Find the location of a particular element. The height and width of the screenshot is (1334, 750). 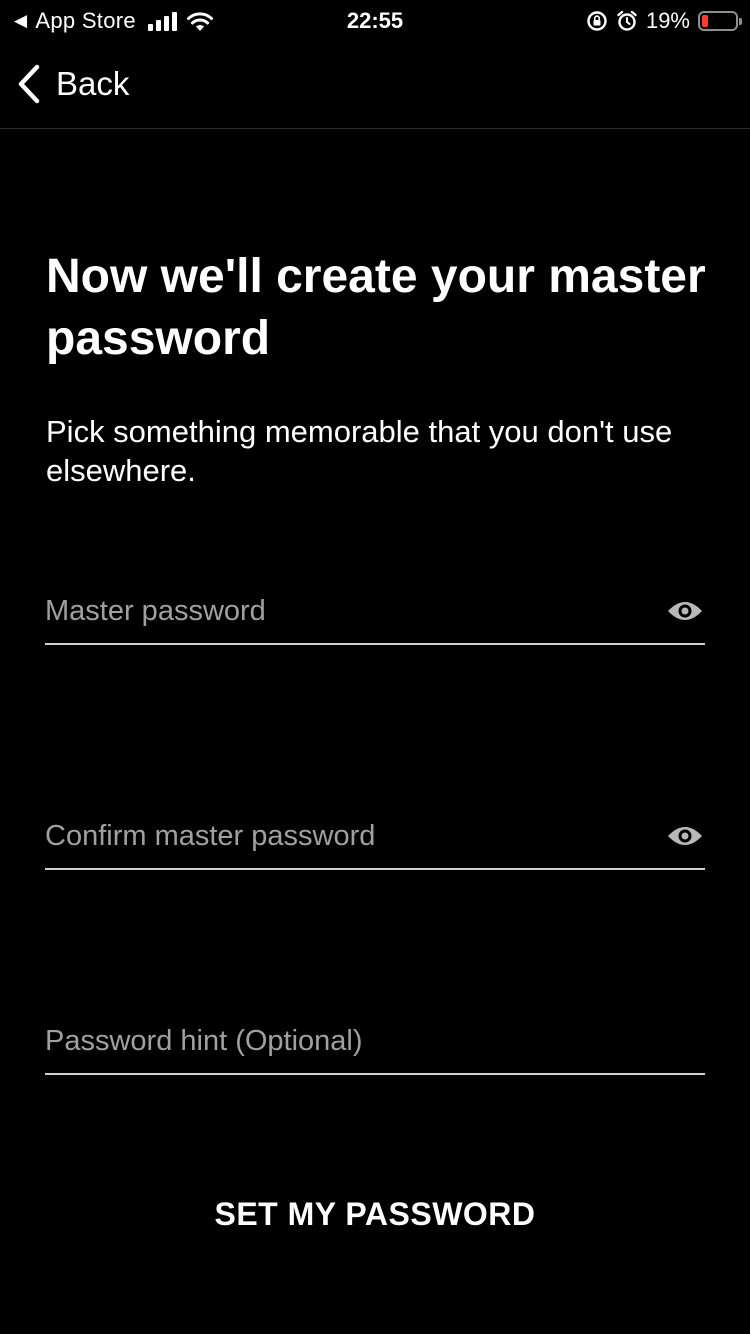

password-hint-field is located at coordinates (375, 1044).